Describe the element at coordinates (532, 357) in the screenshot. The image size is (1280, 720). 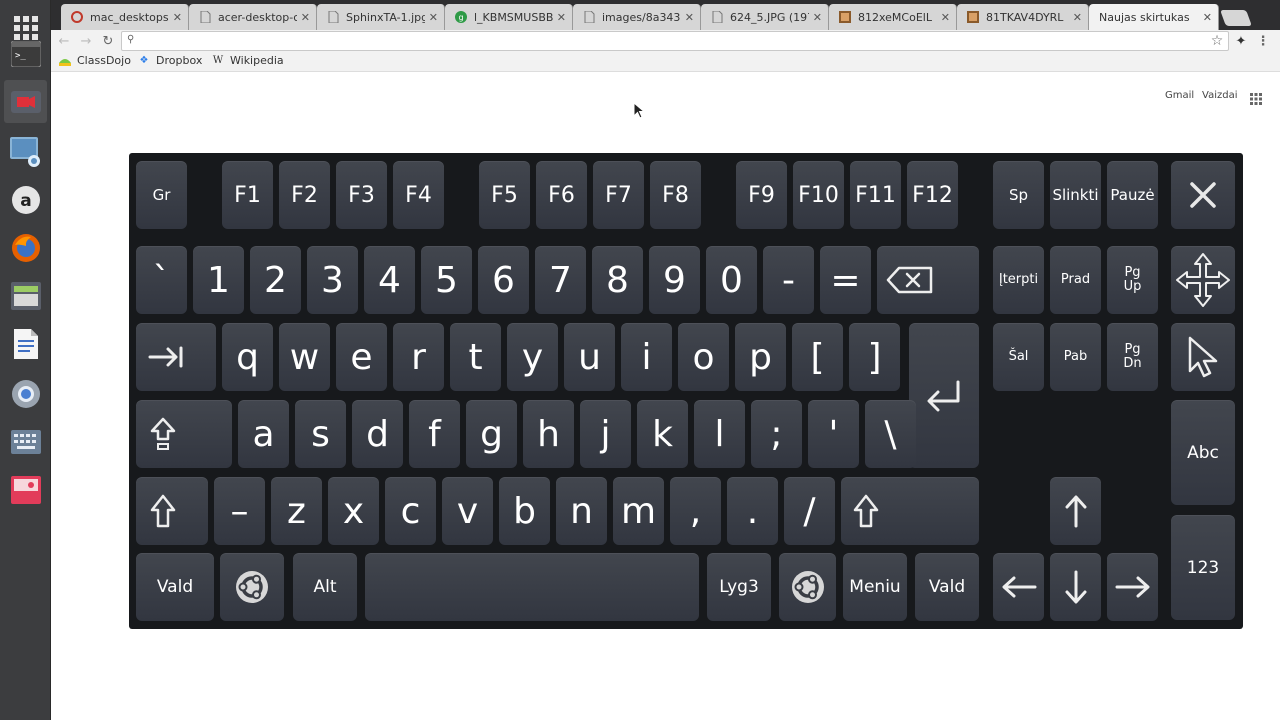
I see `key-y: y` at that location.